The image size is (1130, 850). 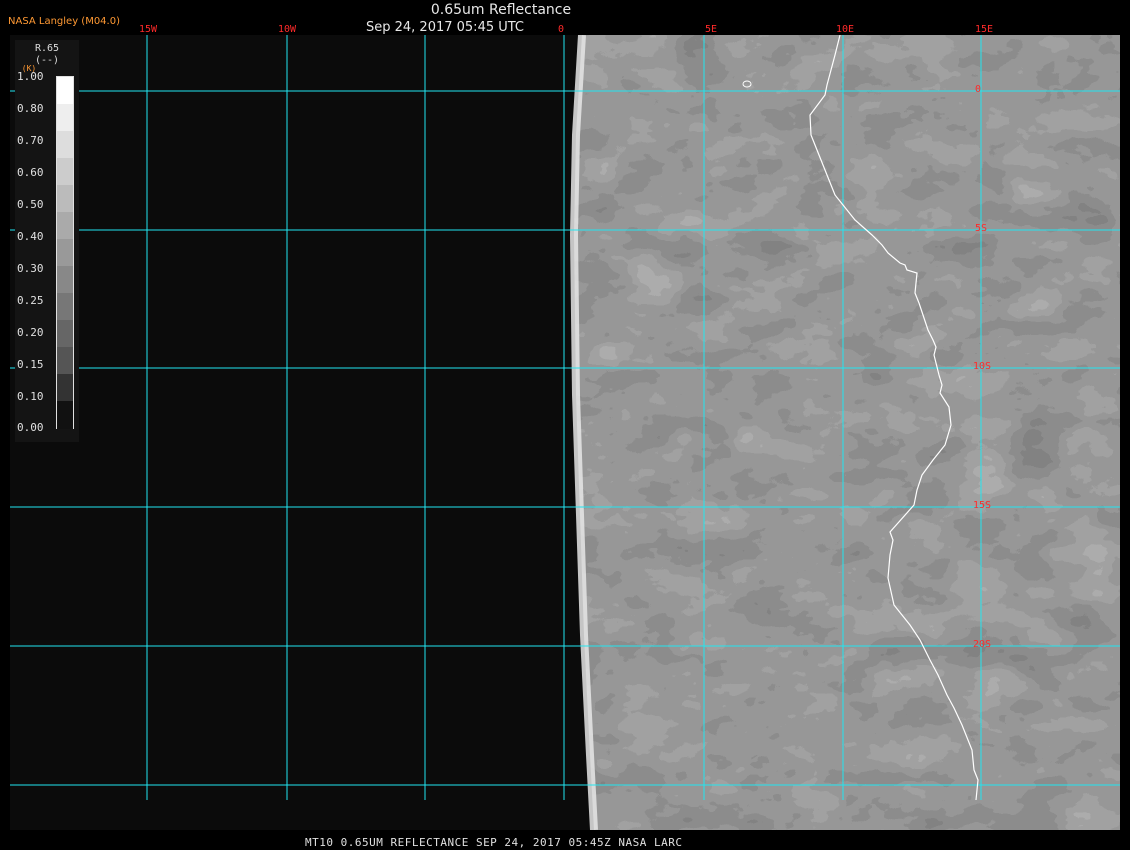 What do you see at coordinates (561, 29) in the screenshot?
I see `lon-label-0: 0` at bounding box center [561, 29].